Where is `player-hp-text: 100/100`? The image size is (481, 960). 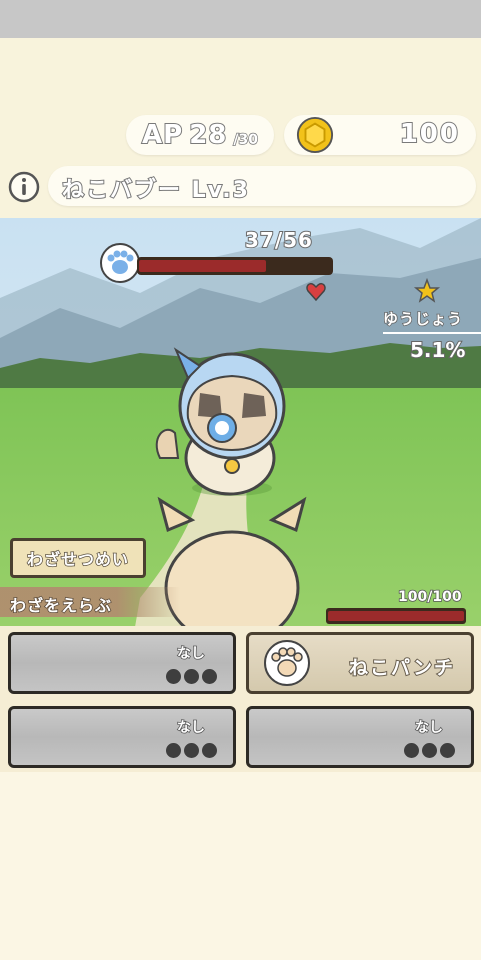
player-hp-text: 100/100 is located at coordinates (429, 597).